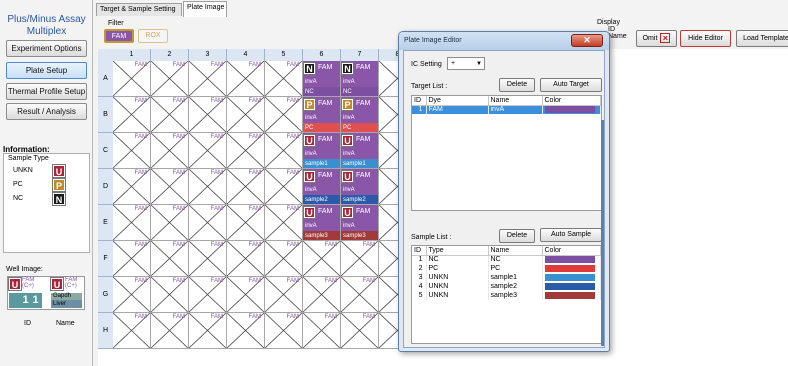  Describe the element at coordinates (571, 109) in the screenshot. I see `target-color-cell` at that location.